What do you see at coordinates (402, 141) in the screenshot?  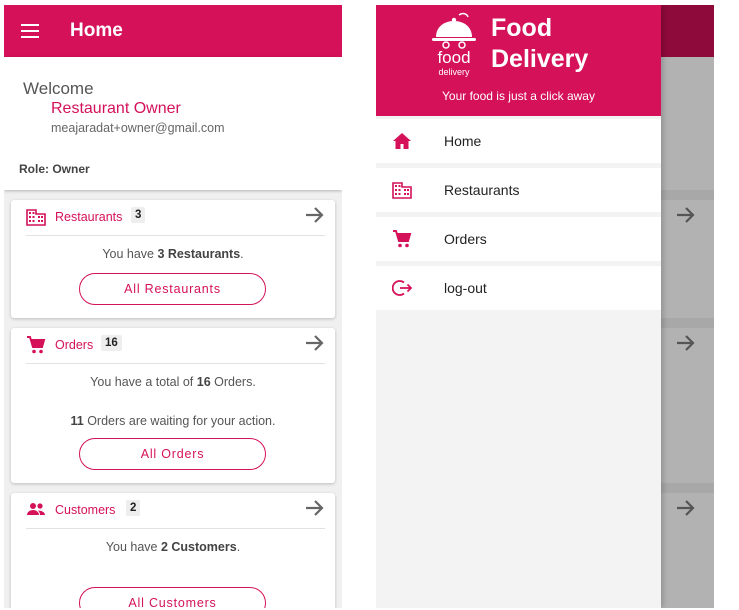 I see `home-icon` at bounding box center [402, 141].